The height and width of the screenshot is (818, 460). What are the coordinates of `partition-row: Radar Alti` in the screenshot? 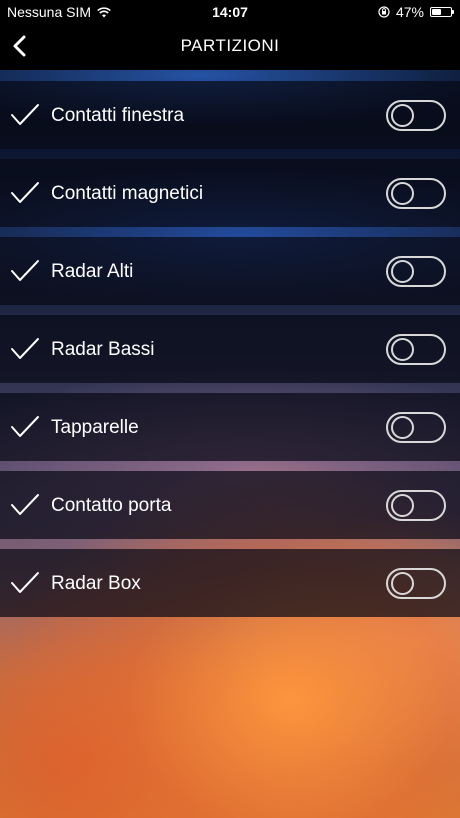 It's located at (230, 271).